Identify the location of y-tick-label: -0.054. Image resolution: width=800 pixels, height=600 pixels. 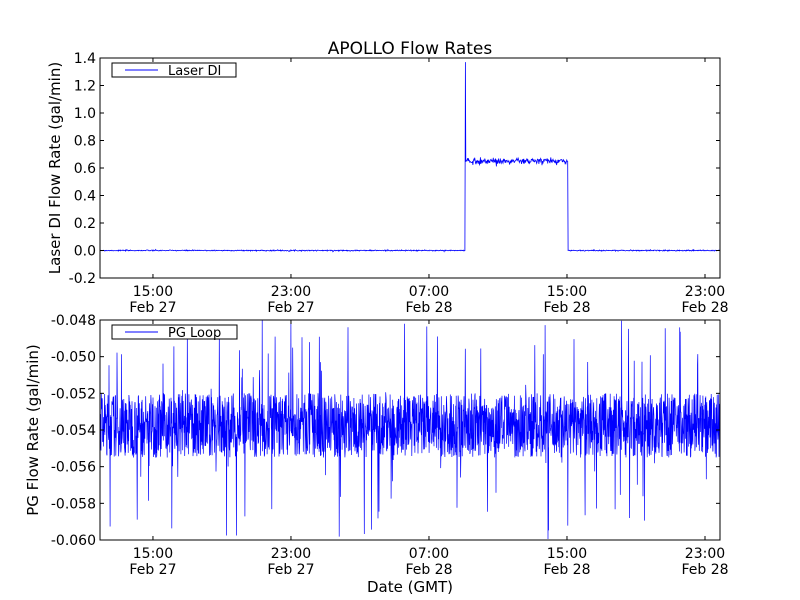
(73, 431).